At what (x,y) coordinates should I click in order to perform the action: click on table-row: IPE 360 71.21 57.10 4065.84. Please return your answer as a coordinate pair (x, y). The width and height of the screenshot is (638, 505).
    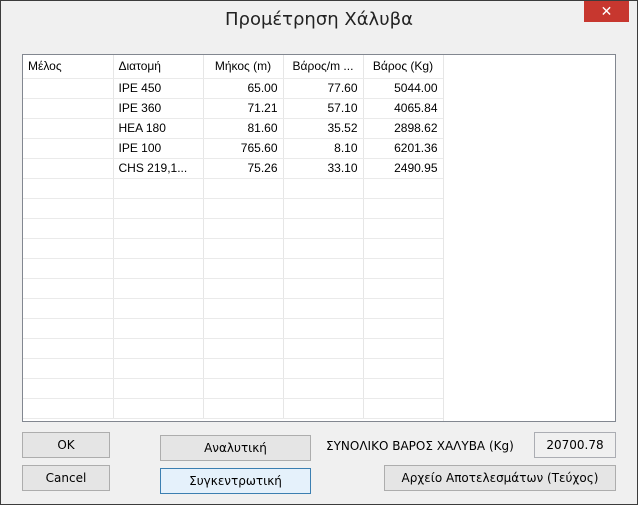
    Looking at the image, I should click on (233, 108).